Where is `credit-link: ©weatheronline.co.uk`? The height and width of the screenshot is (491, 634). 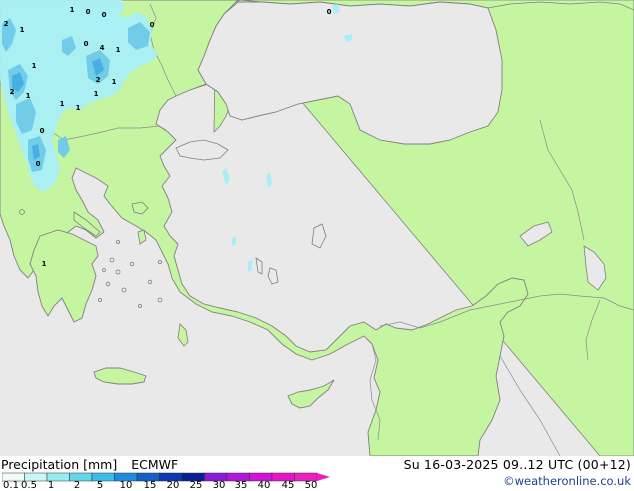
credit-link: ©weatheronline.co.uk is located at coordinates (567, 481).